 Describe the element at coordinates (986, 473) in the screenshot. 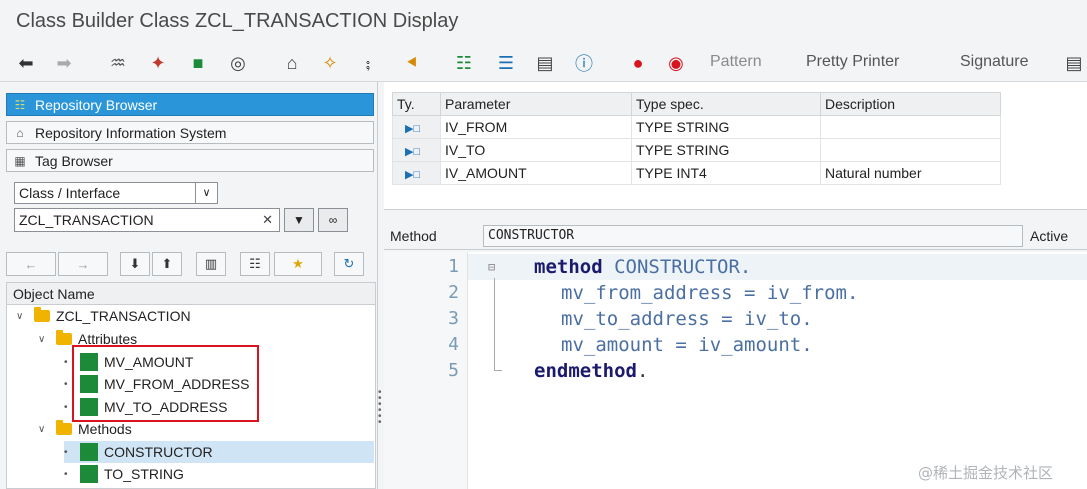

I see `watermark: @稀土掘金技术社区` at that location.